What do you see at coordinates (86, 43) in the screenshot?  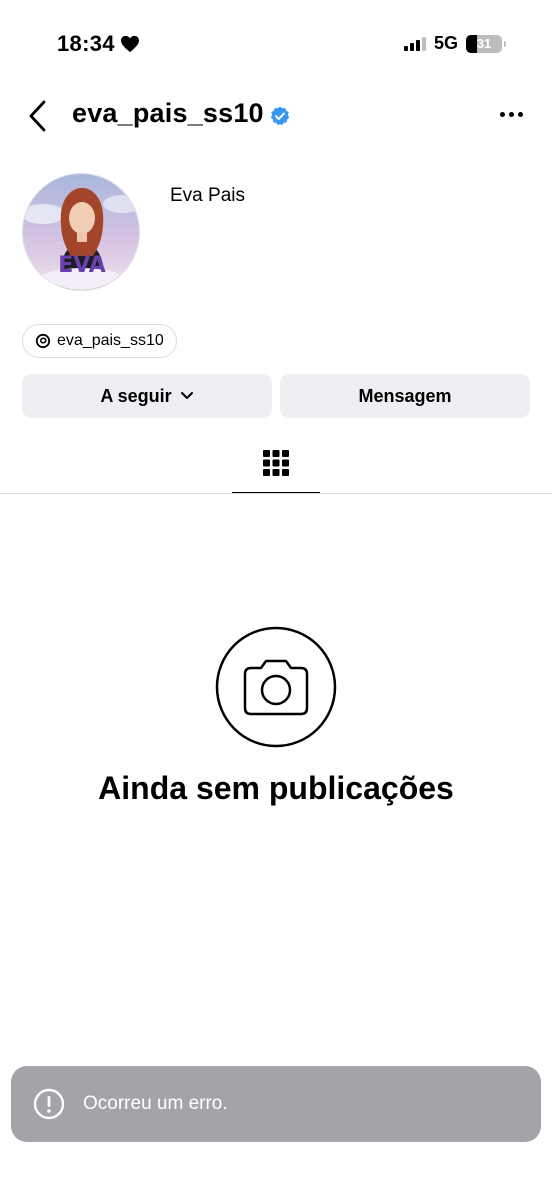 I see `status-time-text: 18:34` at bounding box center [86, 43].